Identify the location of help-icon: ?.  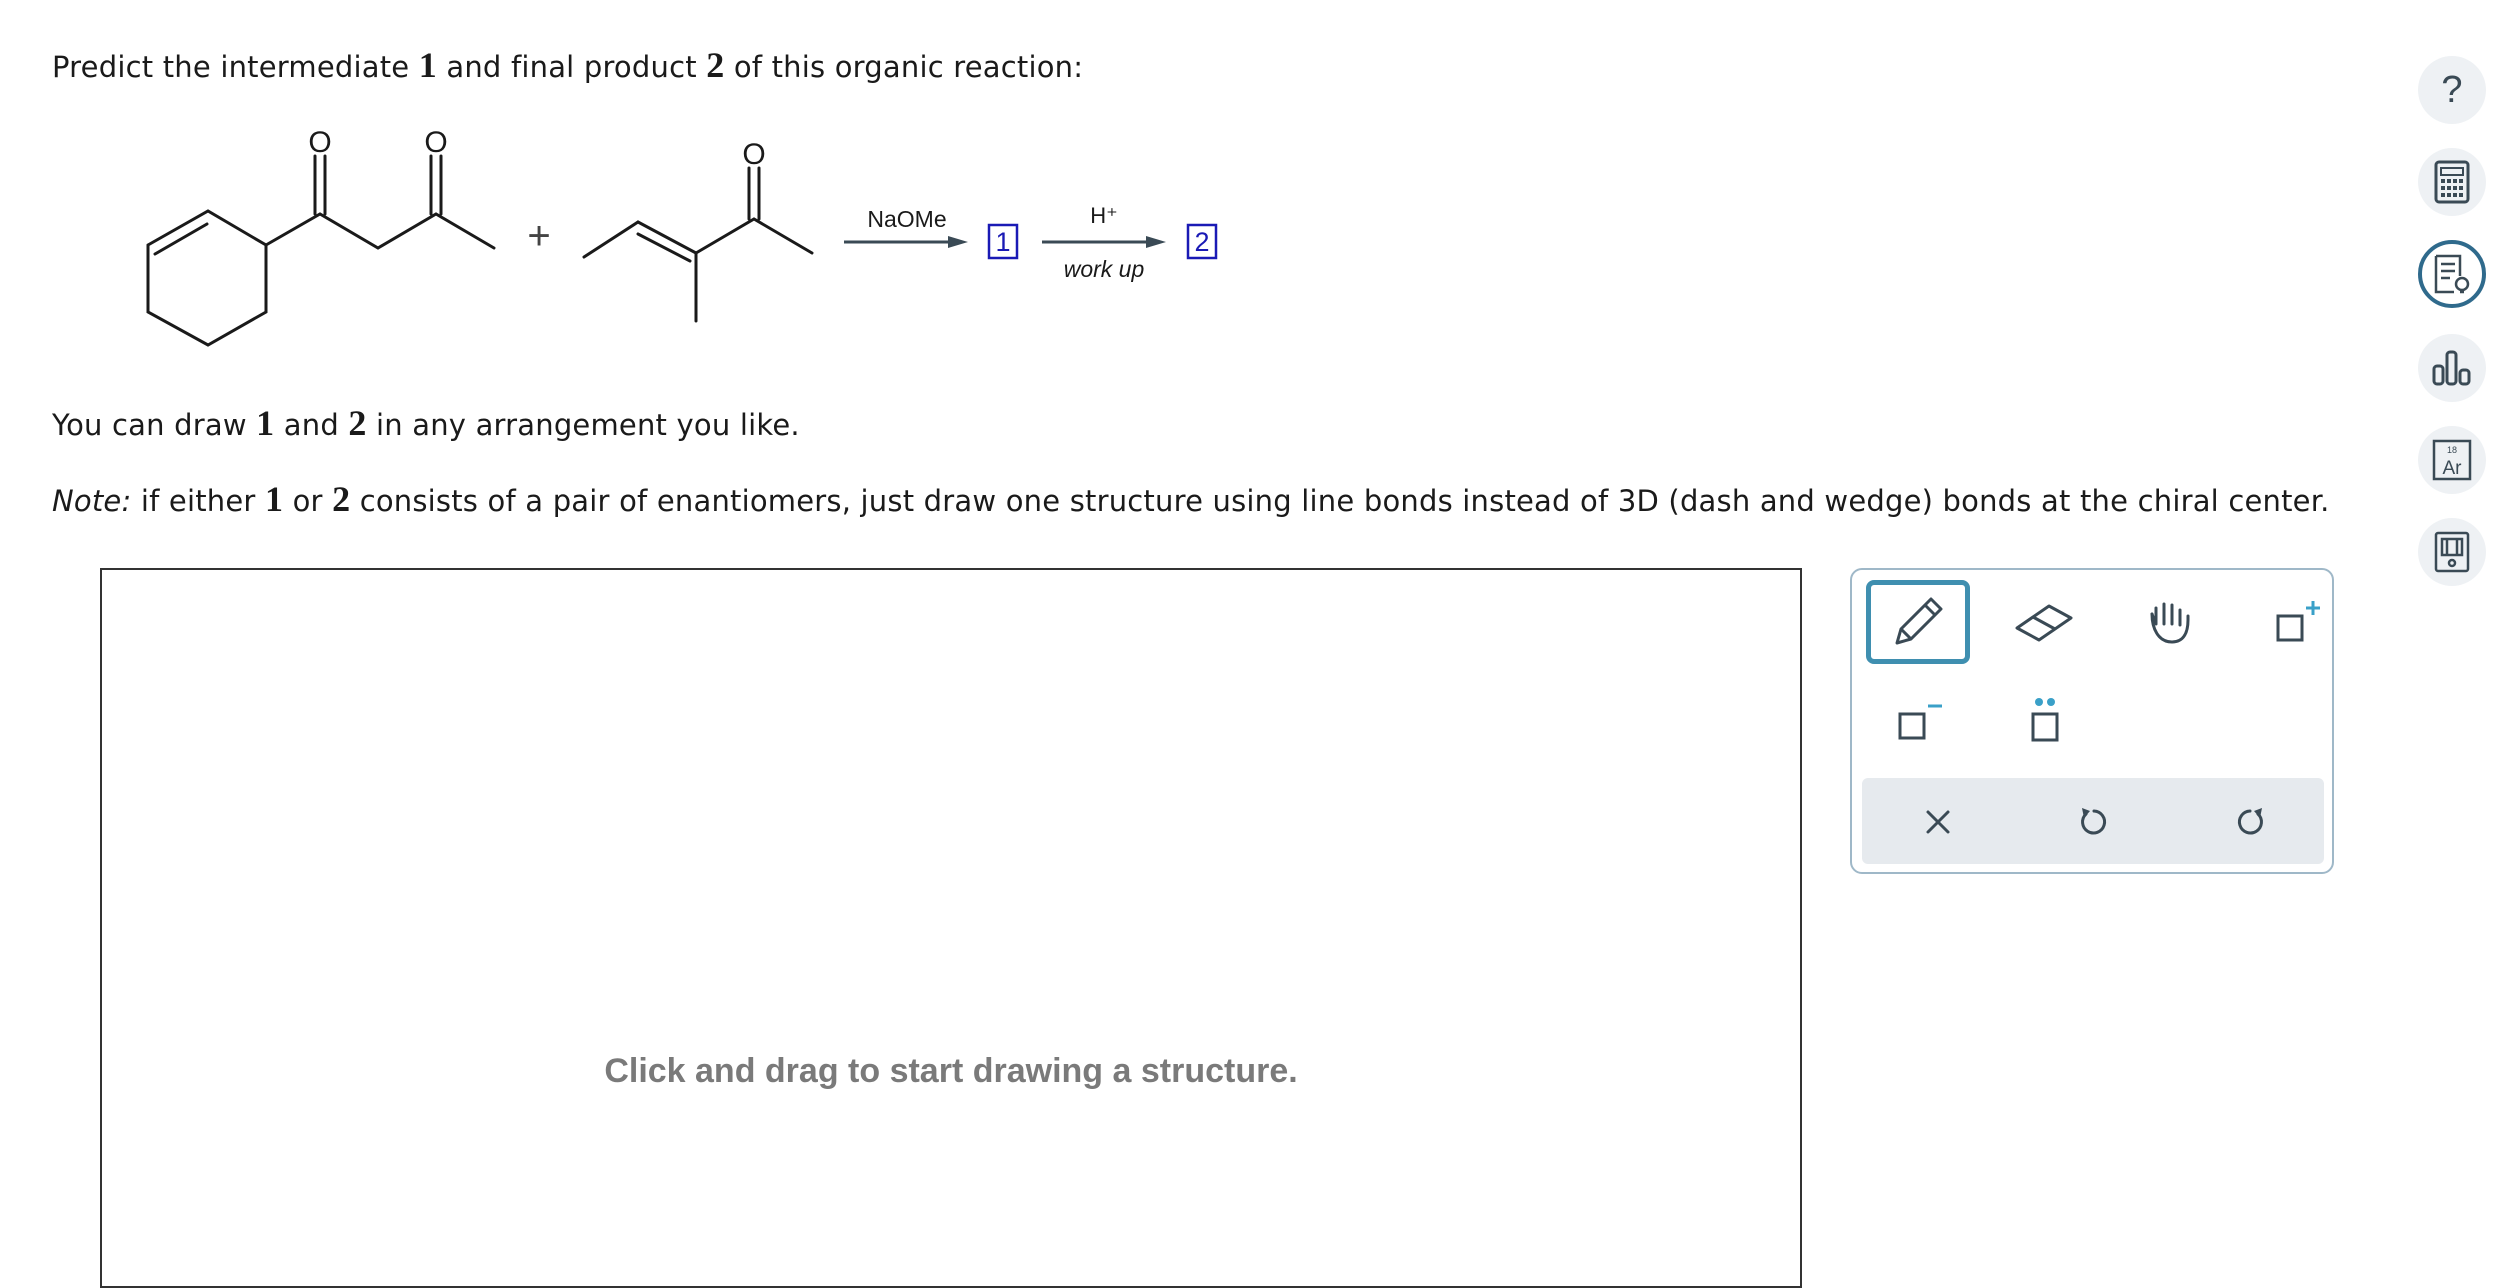
(2452, 89).